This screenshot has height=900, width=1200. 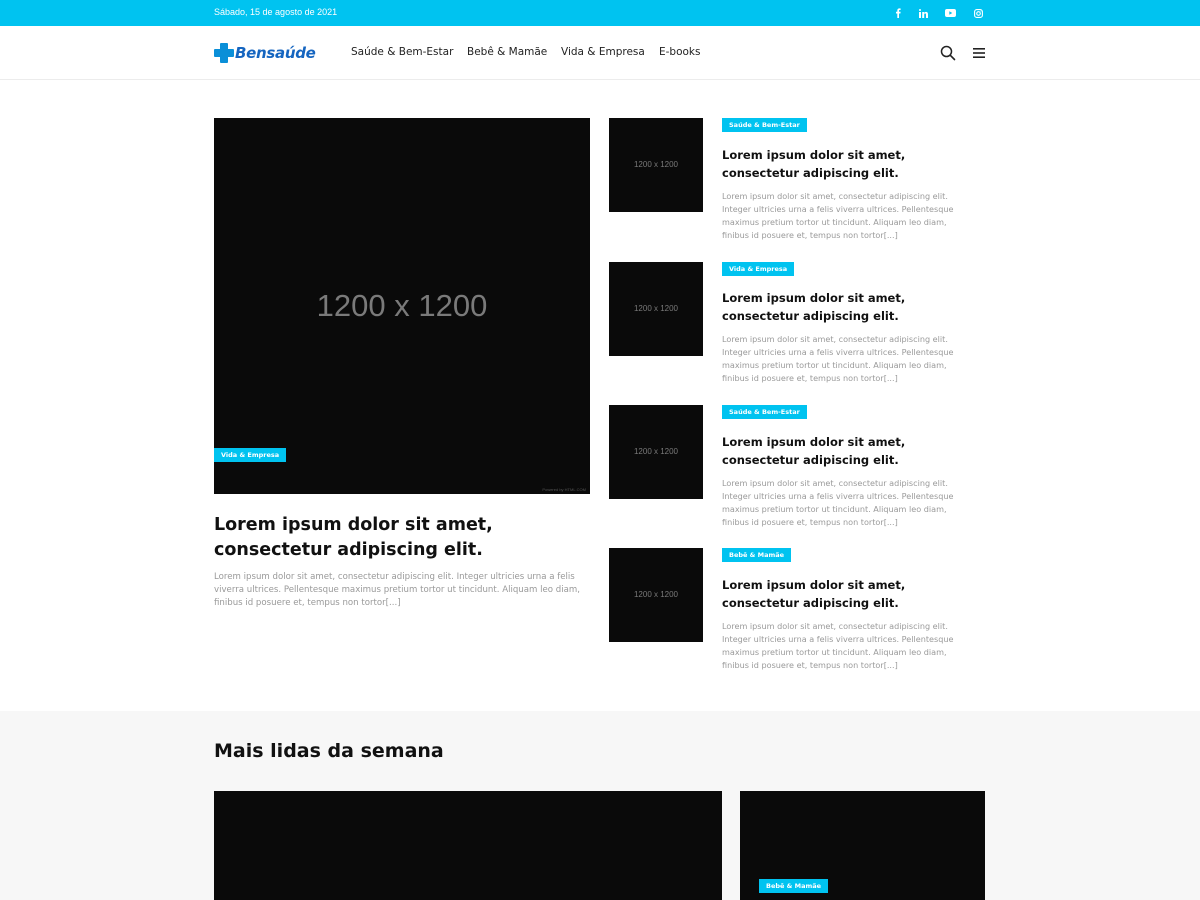 I want to click on facebook-icon, so click(x=898, y=13).